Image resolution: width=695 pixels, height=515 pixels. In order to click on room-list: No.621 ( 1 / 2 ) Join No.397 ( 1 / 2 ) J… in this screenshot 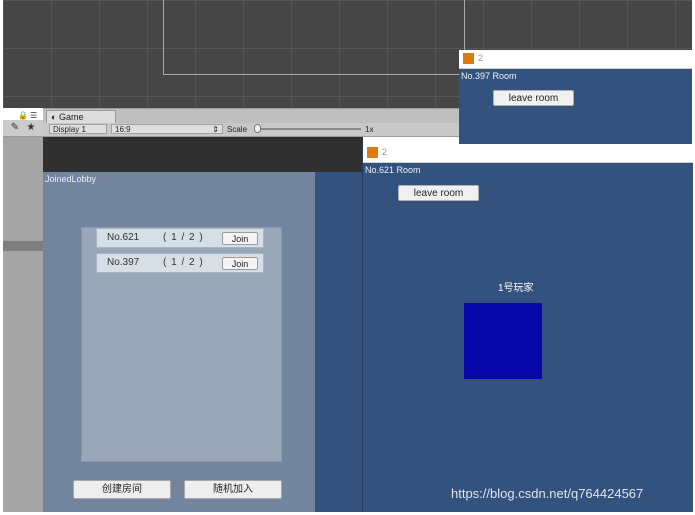, I will do `click(181, 344)`.